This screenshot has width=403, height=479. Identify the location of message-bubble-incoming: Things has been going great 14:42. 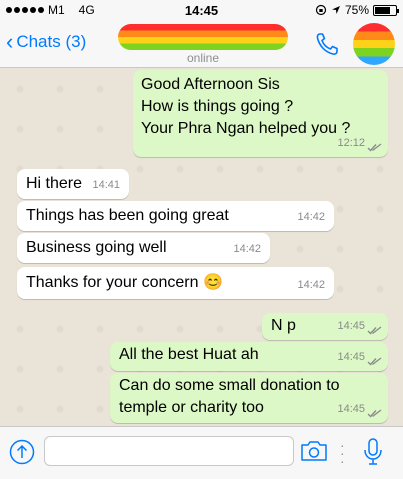
(175, 216).